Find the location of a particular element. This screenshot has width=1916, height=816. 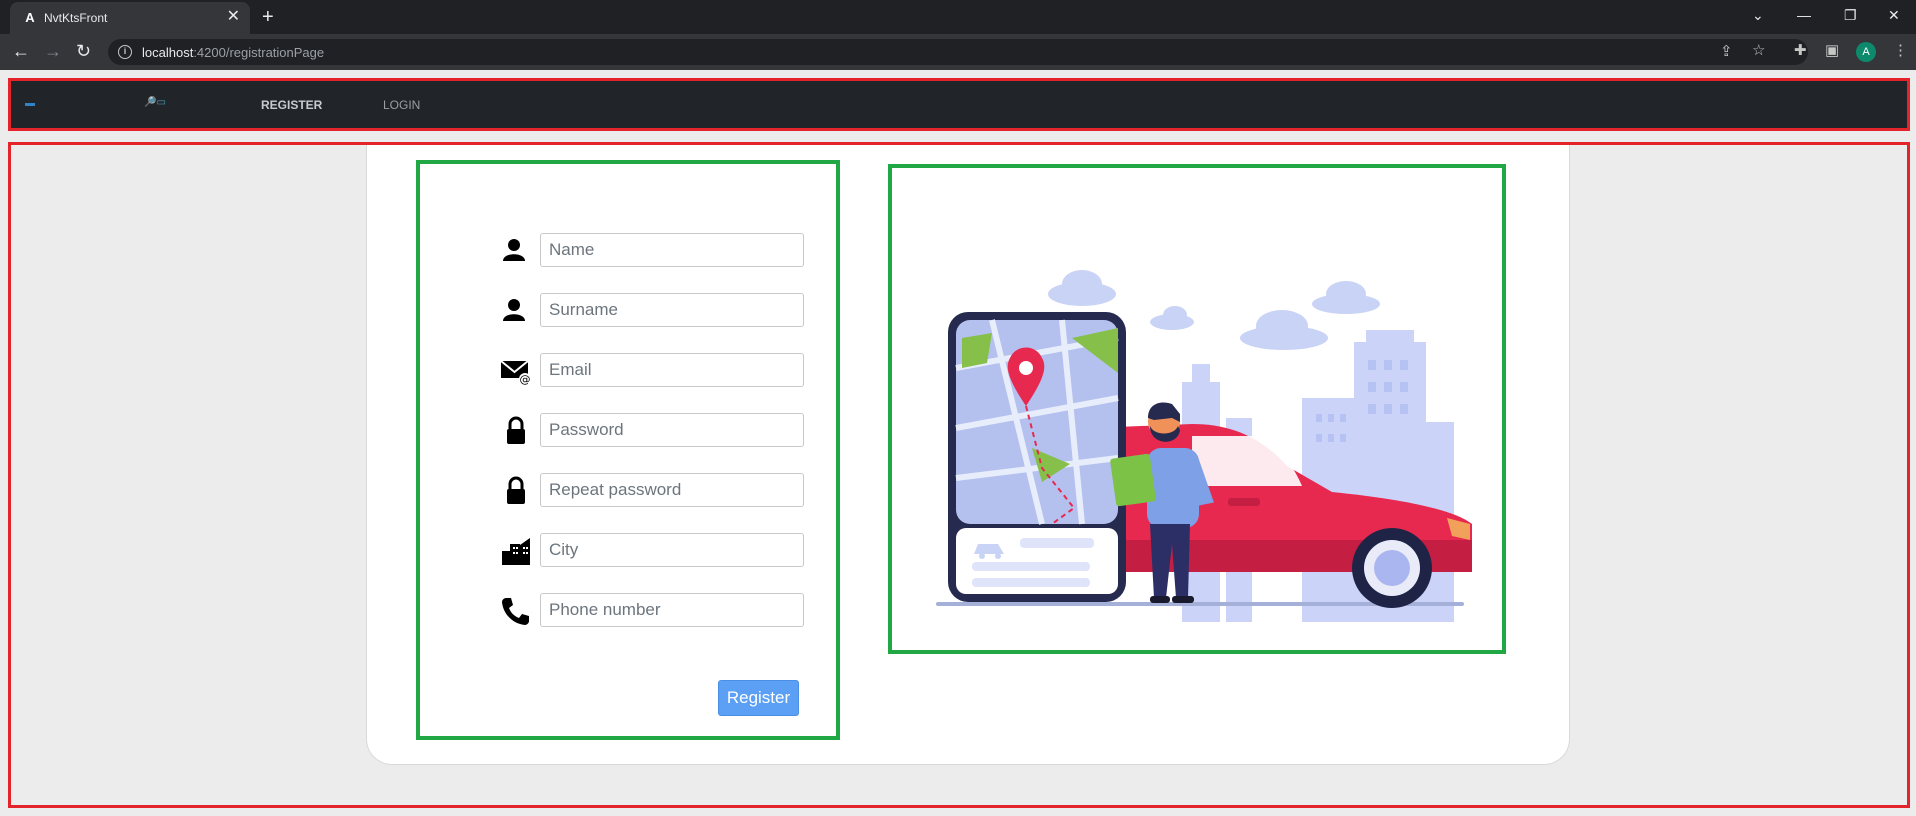

surname-input is located at coordinates (672, 310).